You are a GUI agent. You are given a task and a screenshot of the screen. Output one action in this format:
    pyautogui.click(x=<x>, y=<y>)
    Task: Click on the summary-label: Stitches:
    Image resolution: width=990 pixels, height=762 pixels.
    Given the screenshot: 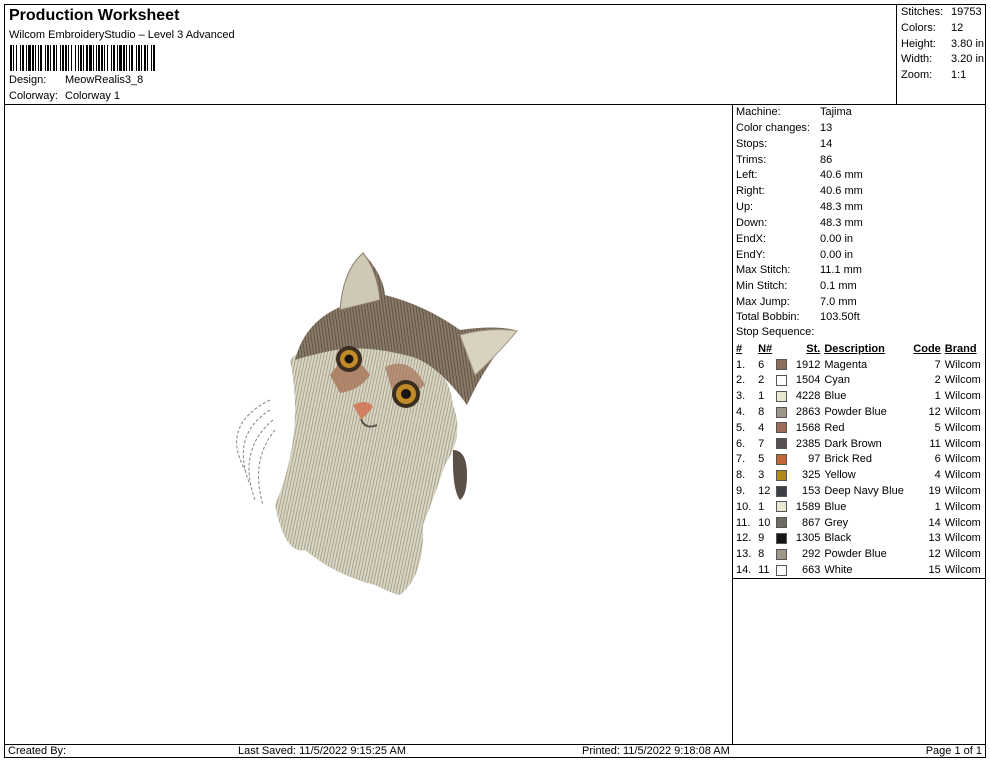 What is the action you would take?
    pyautogui.click(x=922, y=12)
    